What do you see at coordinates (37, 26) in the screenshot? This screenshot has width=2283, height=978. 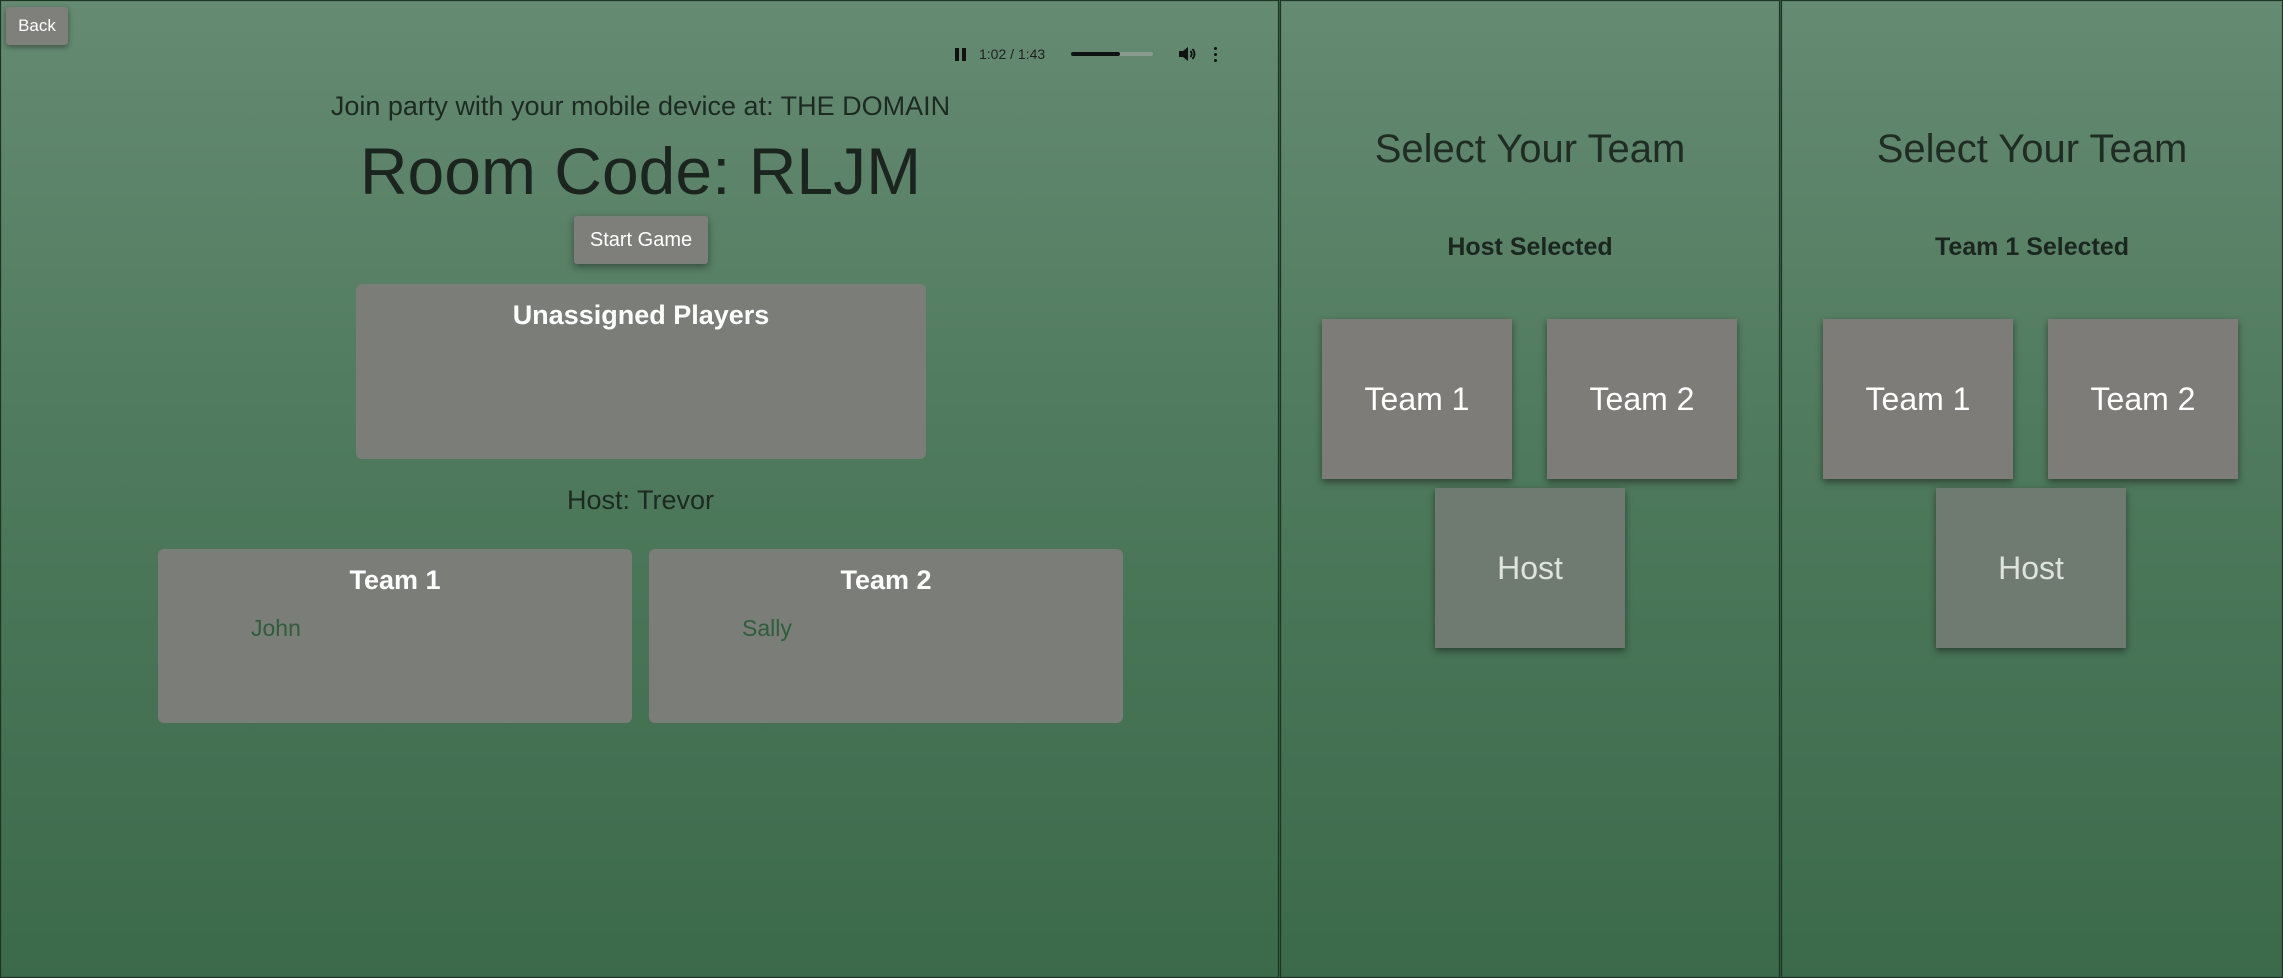 I see `back-button: Back` at bounding box center [37, 26].